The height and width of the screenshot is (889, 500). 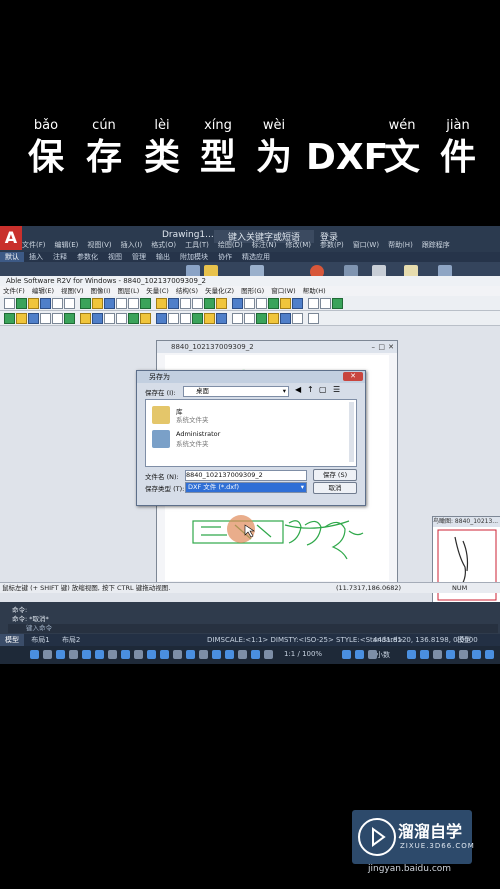 I want to click on r2v-menu-item: 图形(G), so click(x=252, y=291).